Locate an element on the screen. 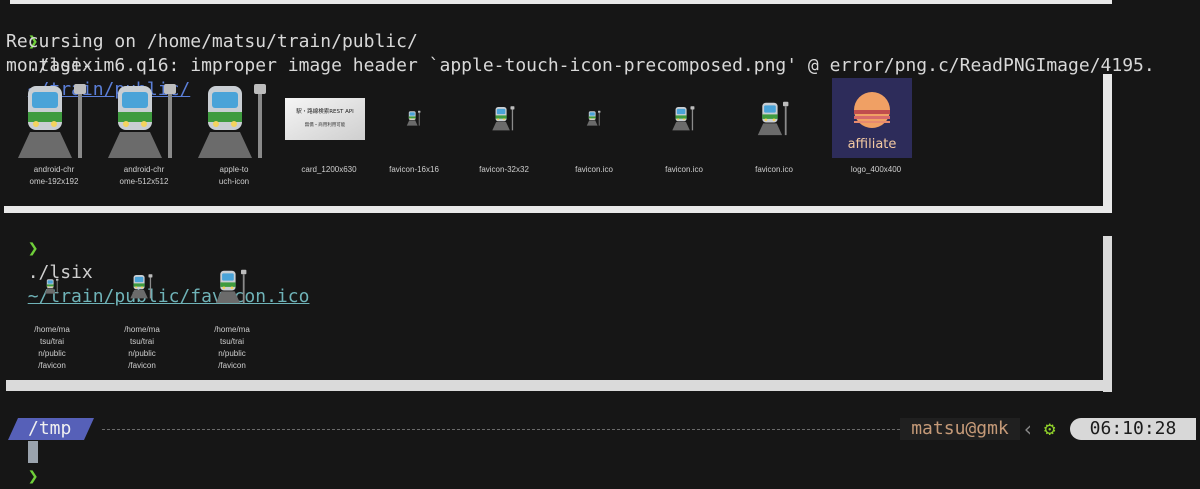  thumbnail-caption: ome-512x512 is located at coordinates (144, 181).